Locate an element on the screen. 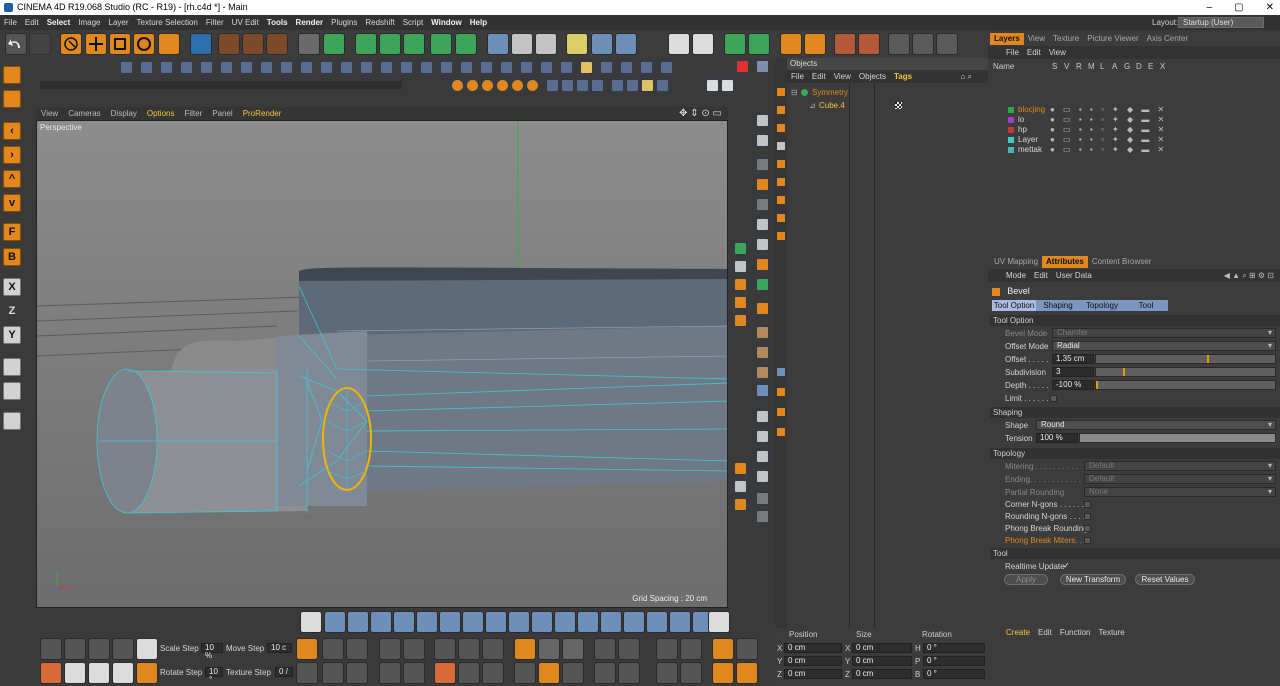  tension-slider is located at coordinates (1177, 438).